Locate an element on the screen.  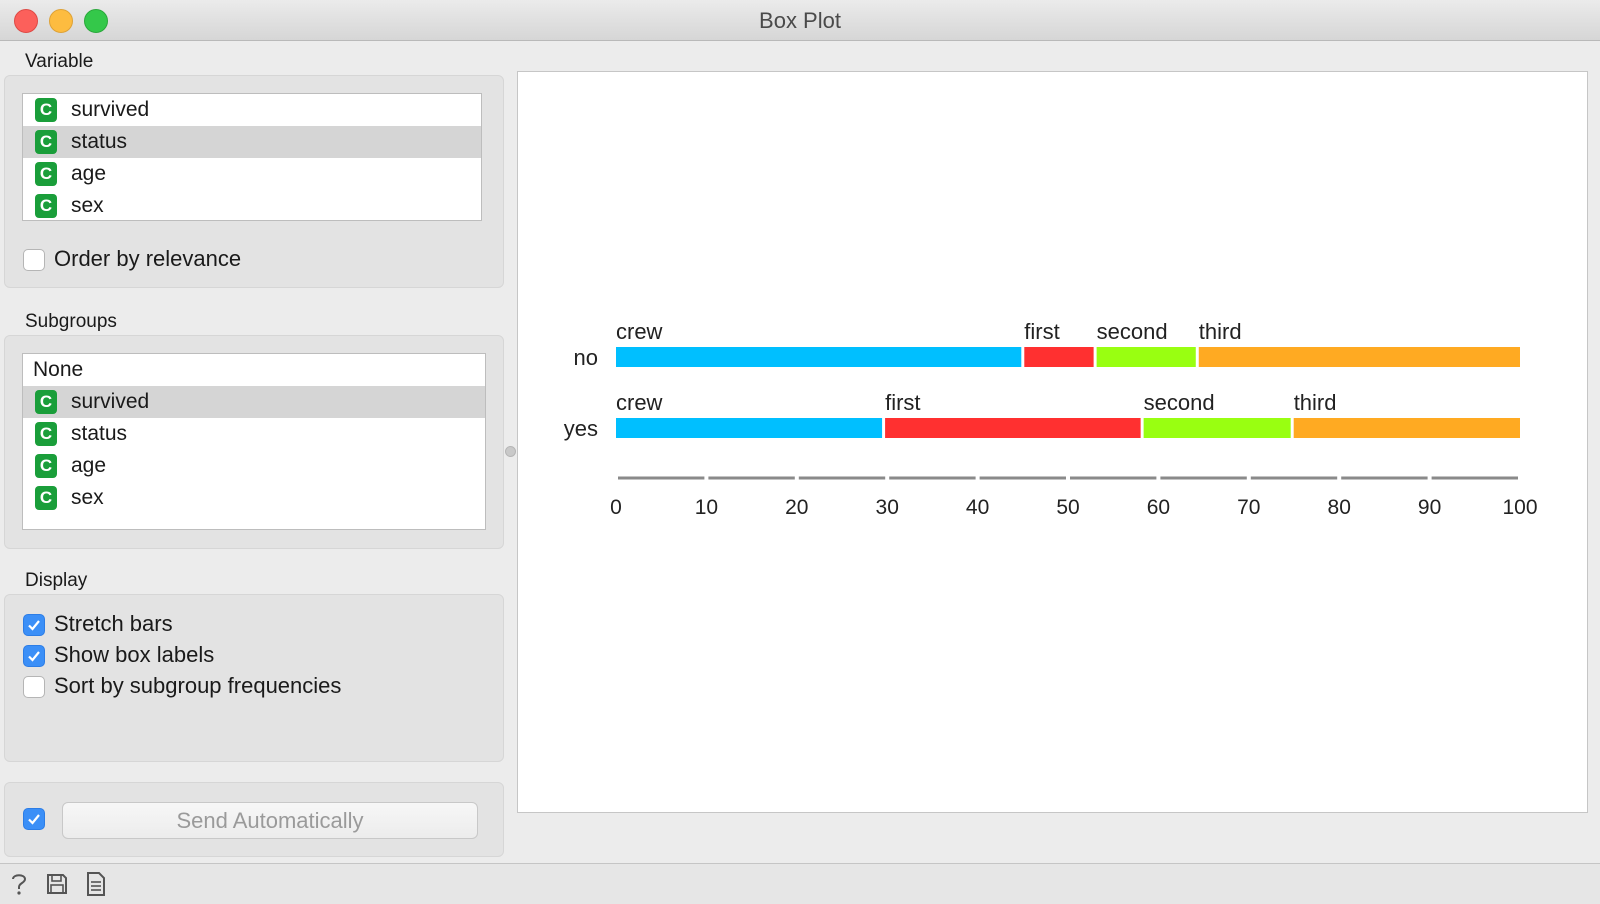
show-box-labels-label: Show box labels is located at coordinates (134, 654).